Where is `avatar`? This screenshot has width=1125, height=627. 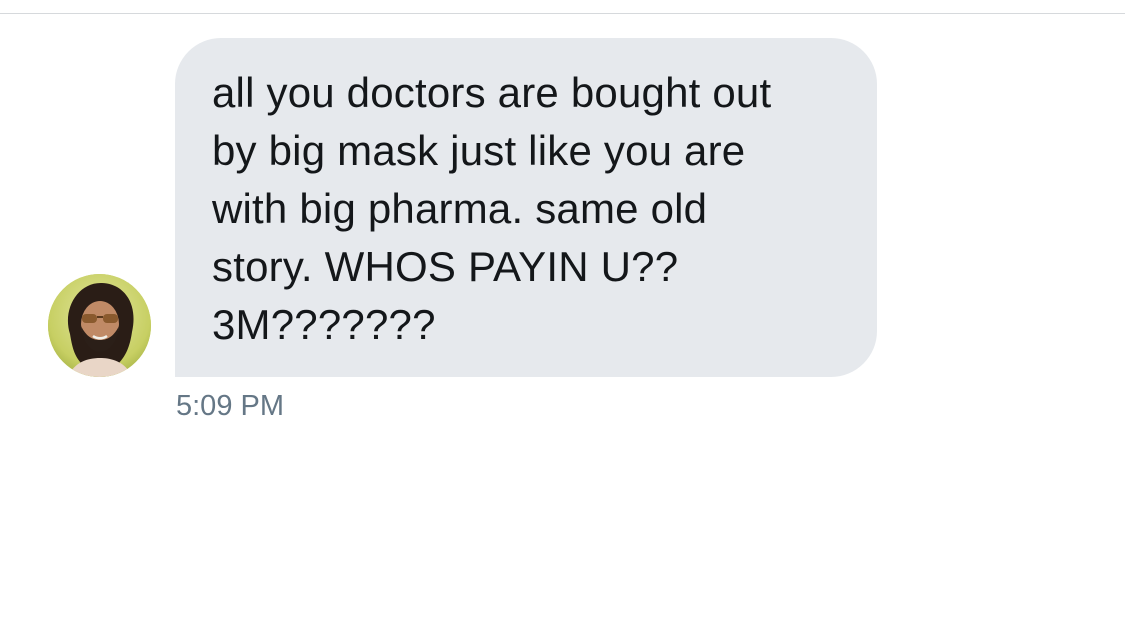
avatar is located at coordinates (99, 325).